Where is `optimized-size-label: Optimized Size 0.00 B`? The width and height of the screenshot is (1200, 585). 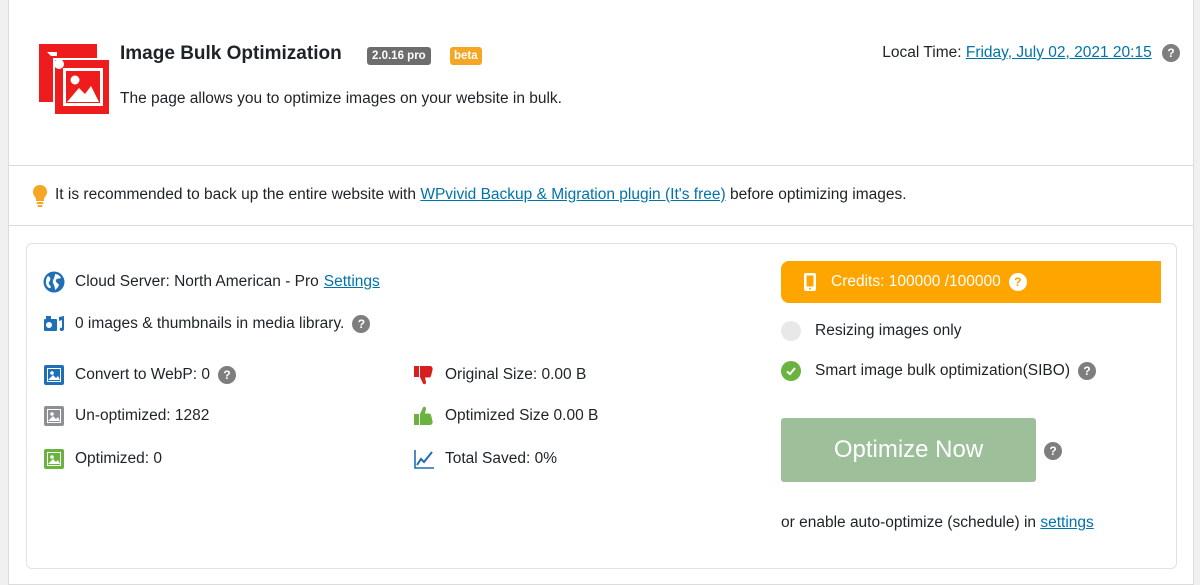
optimized-size-label: Optimized Size 0.00 B is located at coordinates (522, 415).